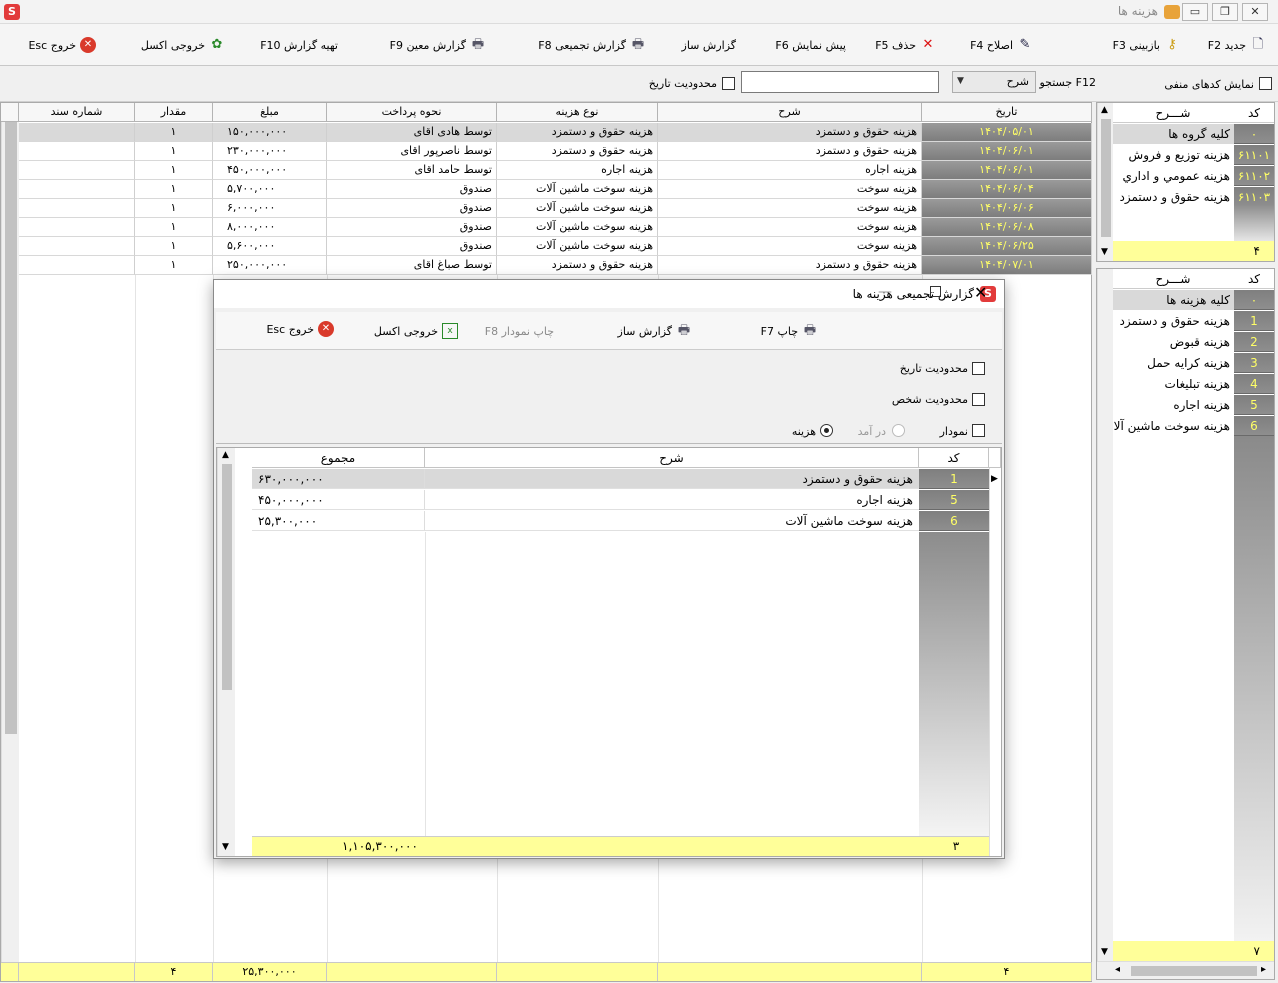  Describe the element at coordinates (1254, 405) in the screenshot. I see `expense-code: 5` at that location.